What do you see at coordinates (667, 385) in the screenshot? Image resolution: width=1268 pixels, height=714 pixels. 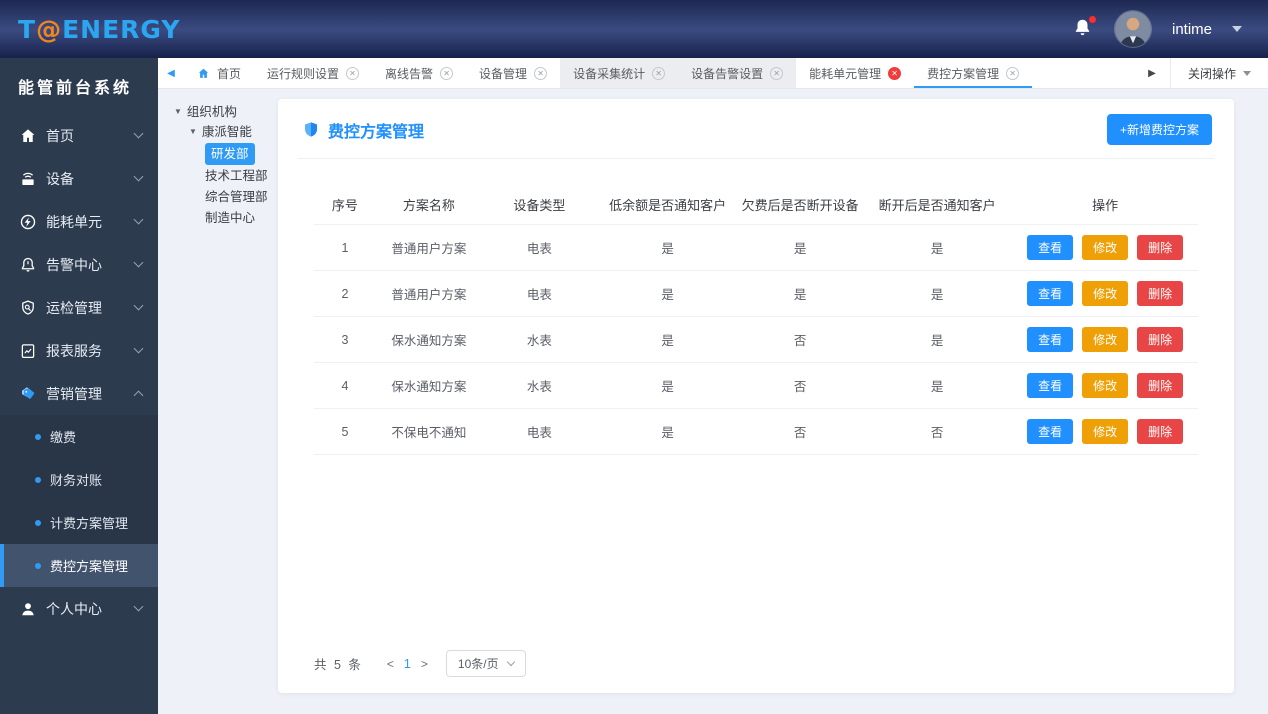 I see `cell-notify_low: 是` at bounding box center [667, 385].